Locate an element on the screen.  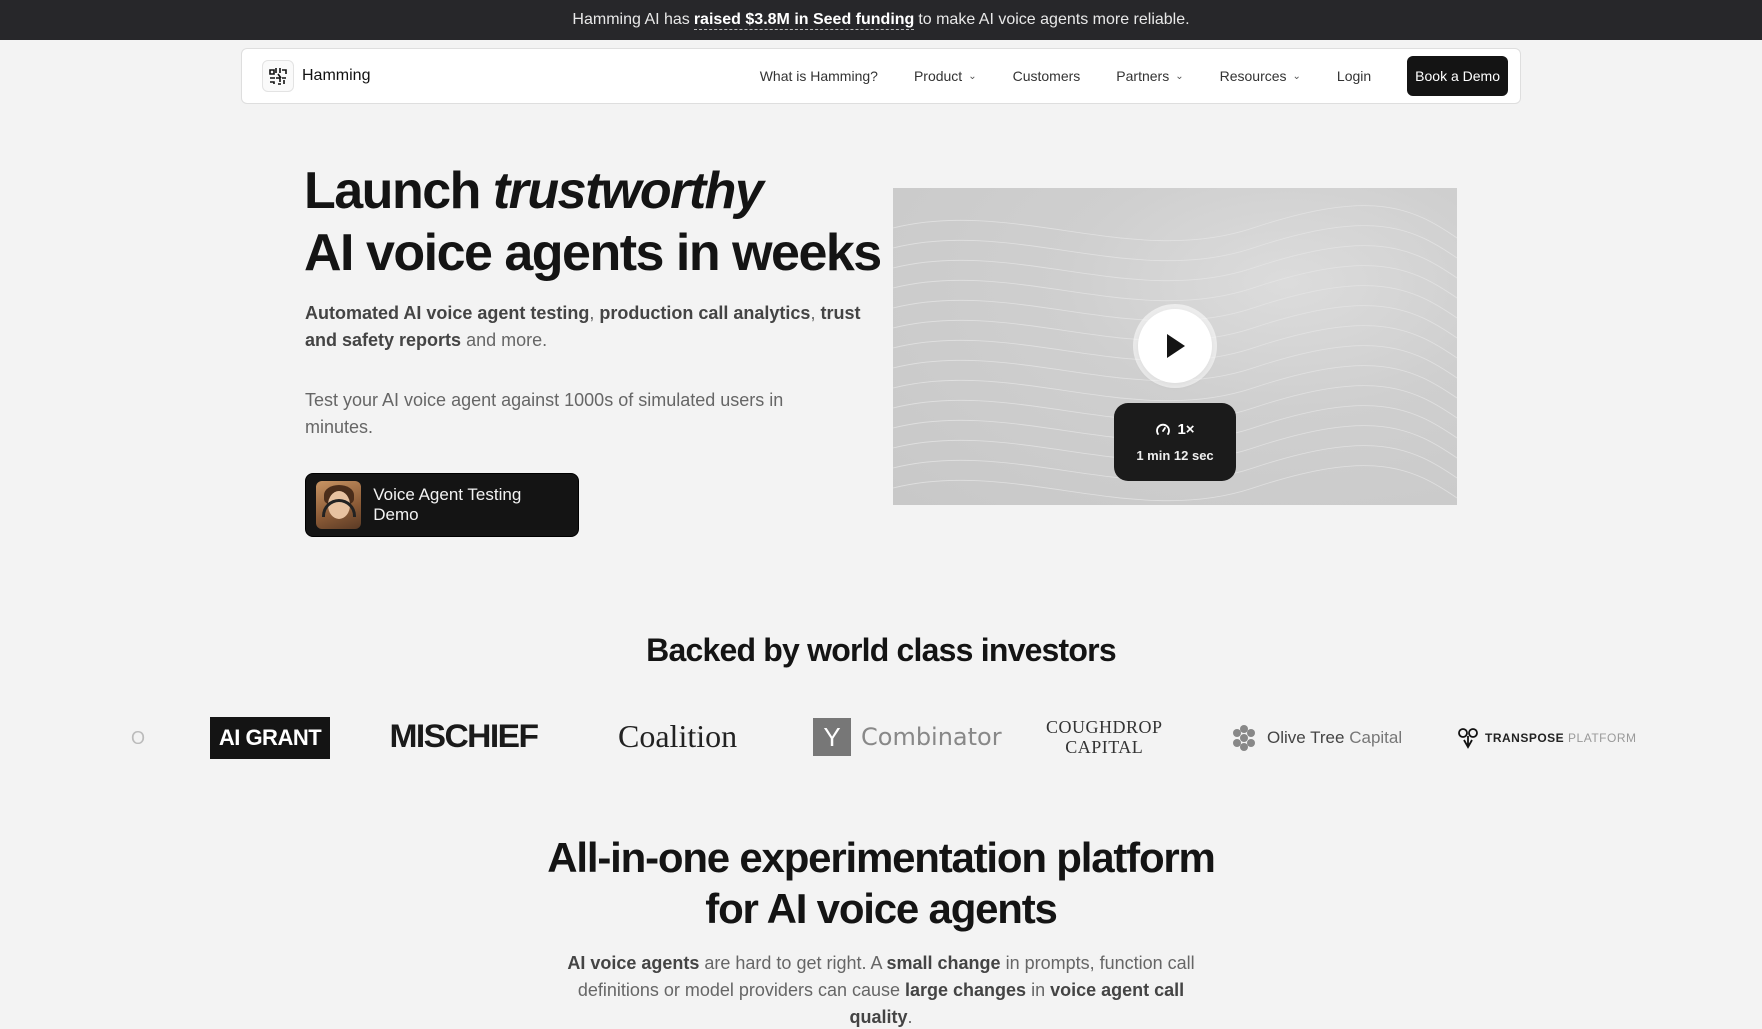
yc-text: Combinator is located at coordinates (931, 737).